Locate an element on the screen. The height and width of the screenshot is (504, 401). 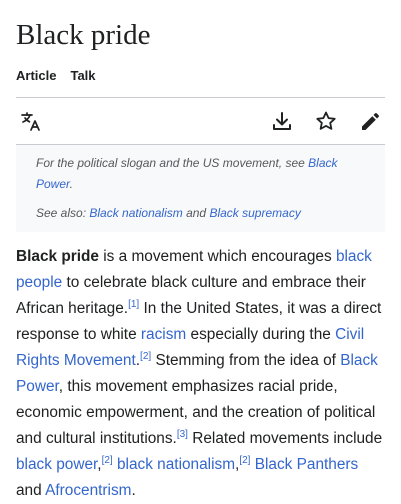
link-black-panthers: Black Panthers is located at coordinates (307, 464).